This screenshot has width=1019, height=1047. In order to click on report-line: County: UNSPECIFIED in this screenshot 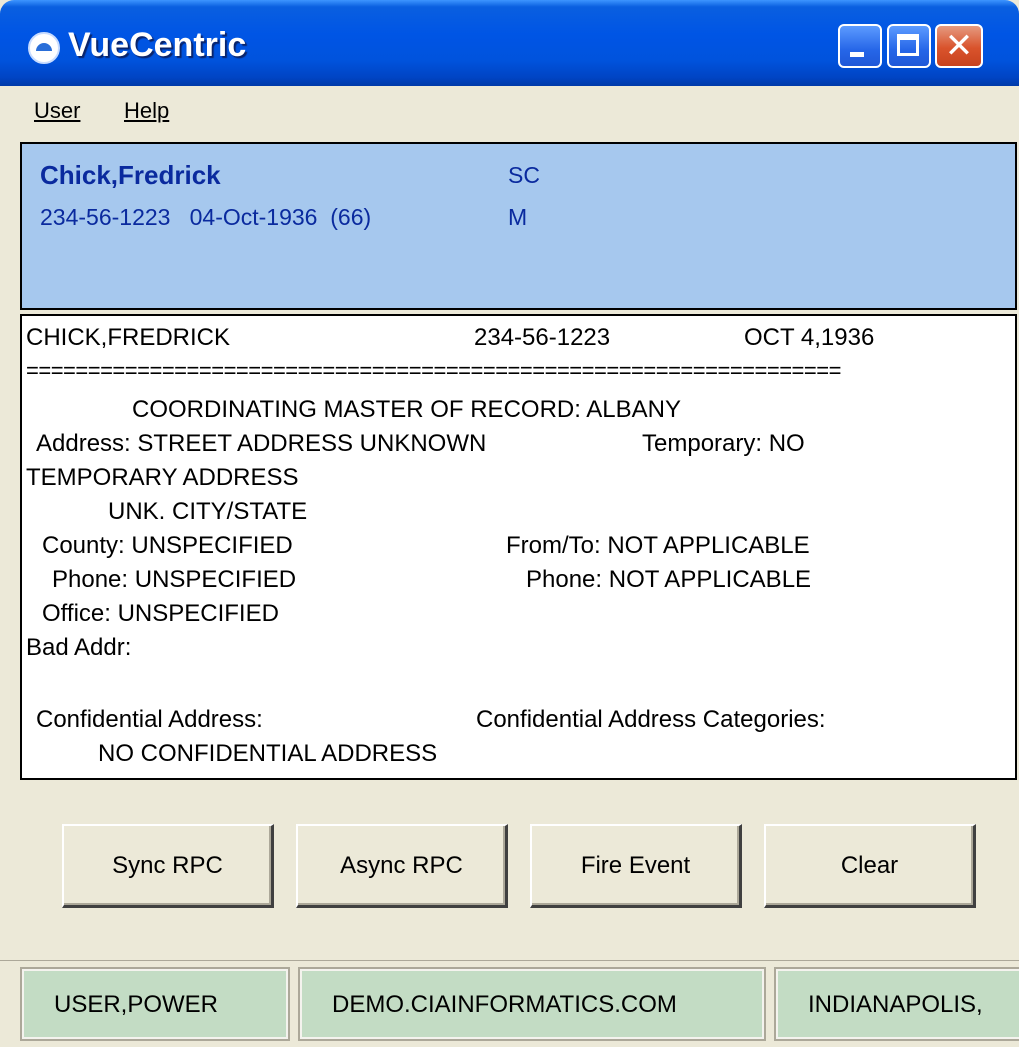, I will do `click(167, 545)`.